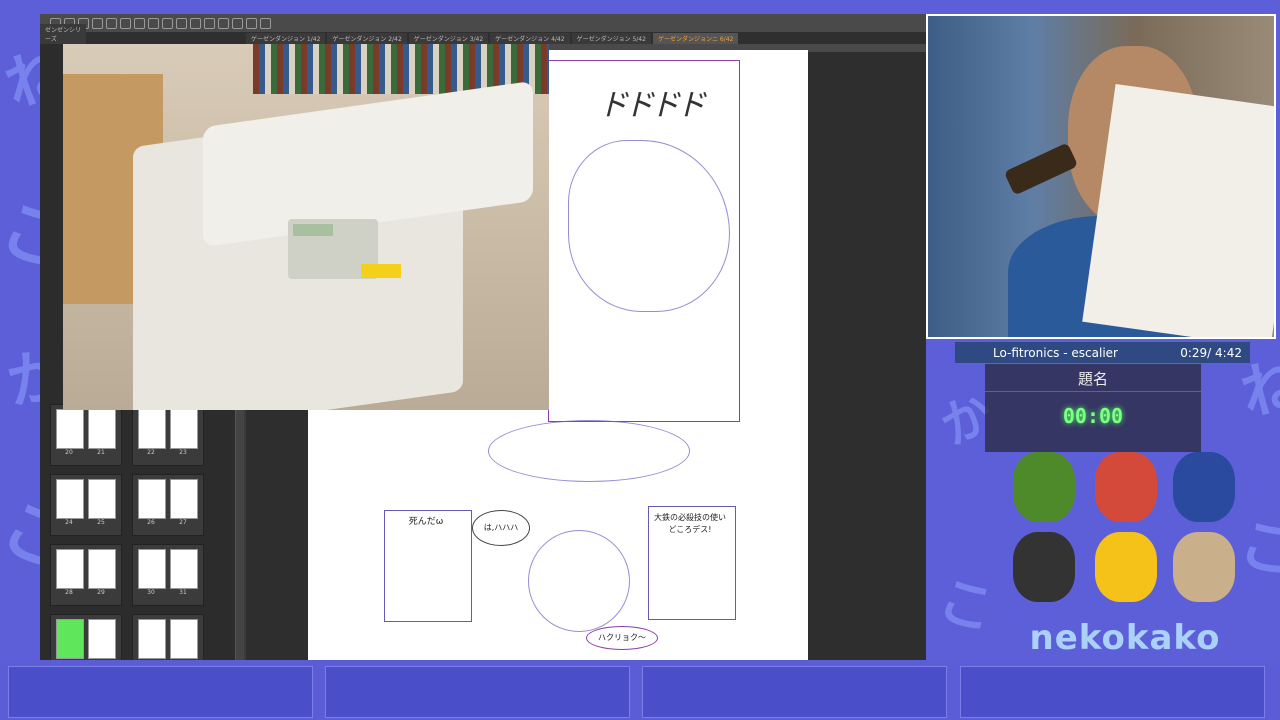  I want to click on tab-left: ゼンゼンシリーズ, so click(63, 34).